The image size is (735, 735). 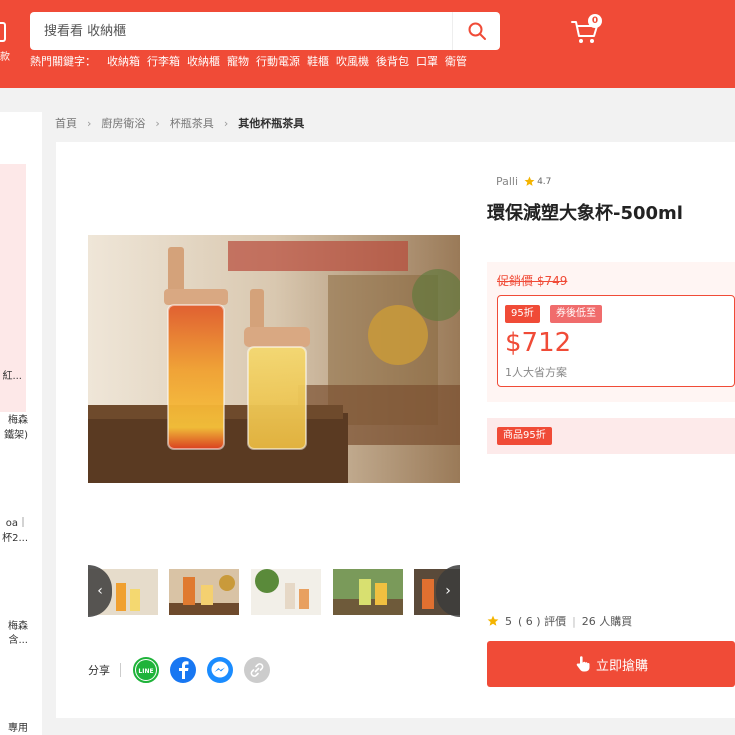 I want to click on price-panel: 促銷價 $749 95折 券後低至 $712 1人大省方案, so click(x=611, y=332).